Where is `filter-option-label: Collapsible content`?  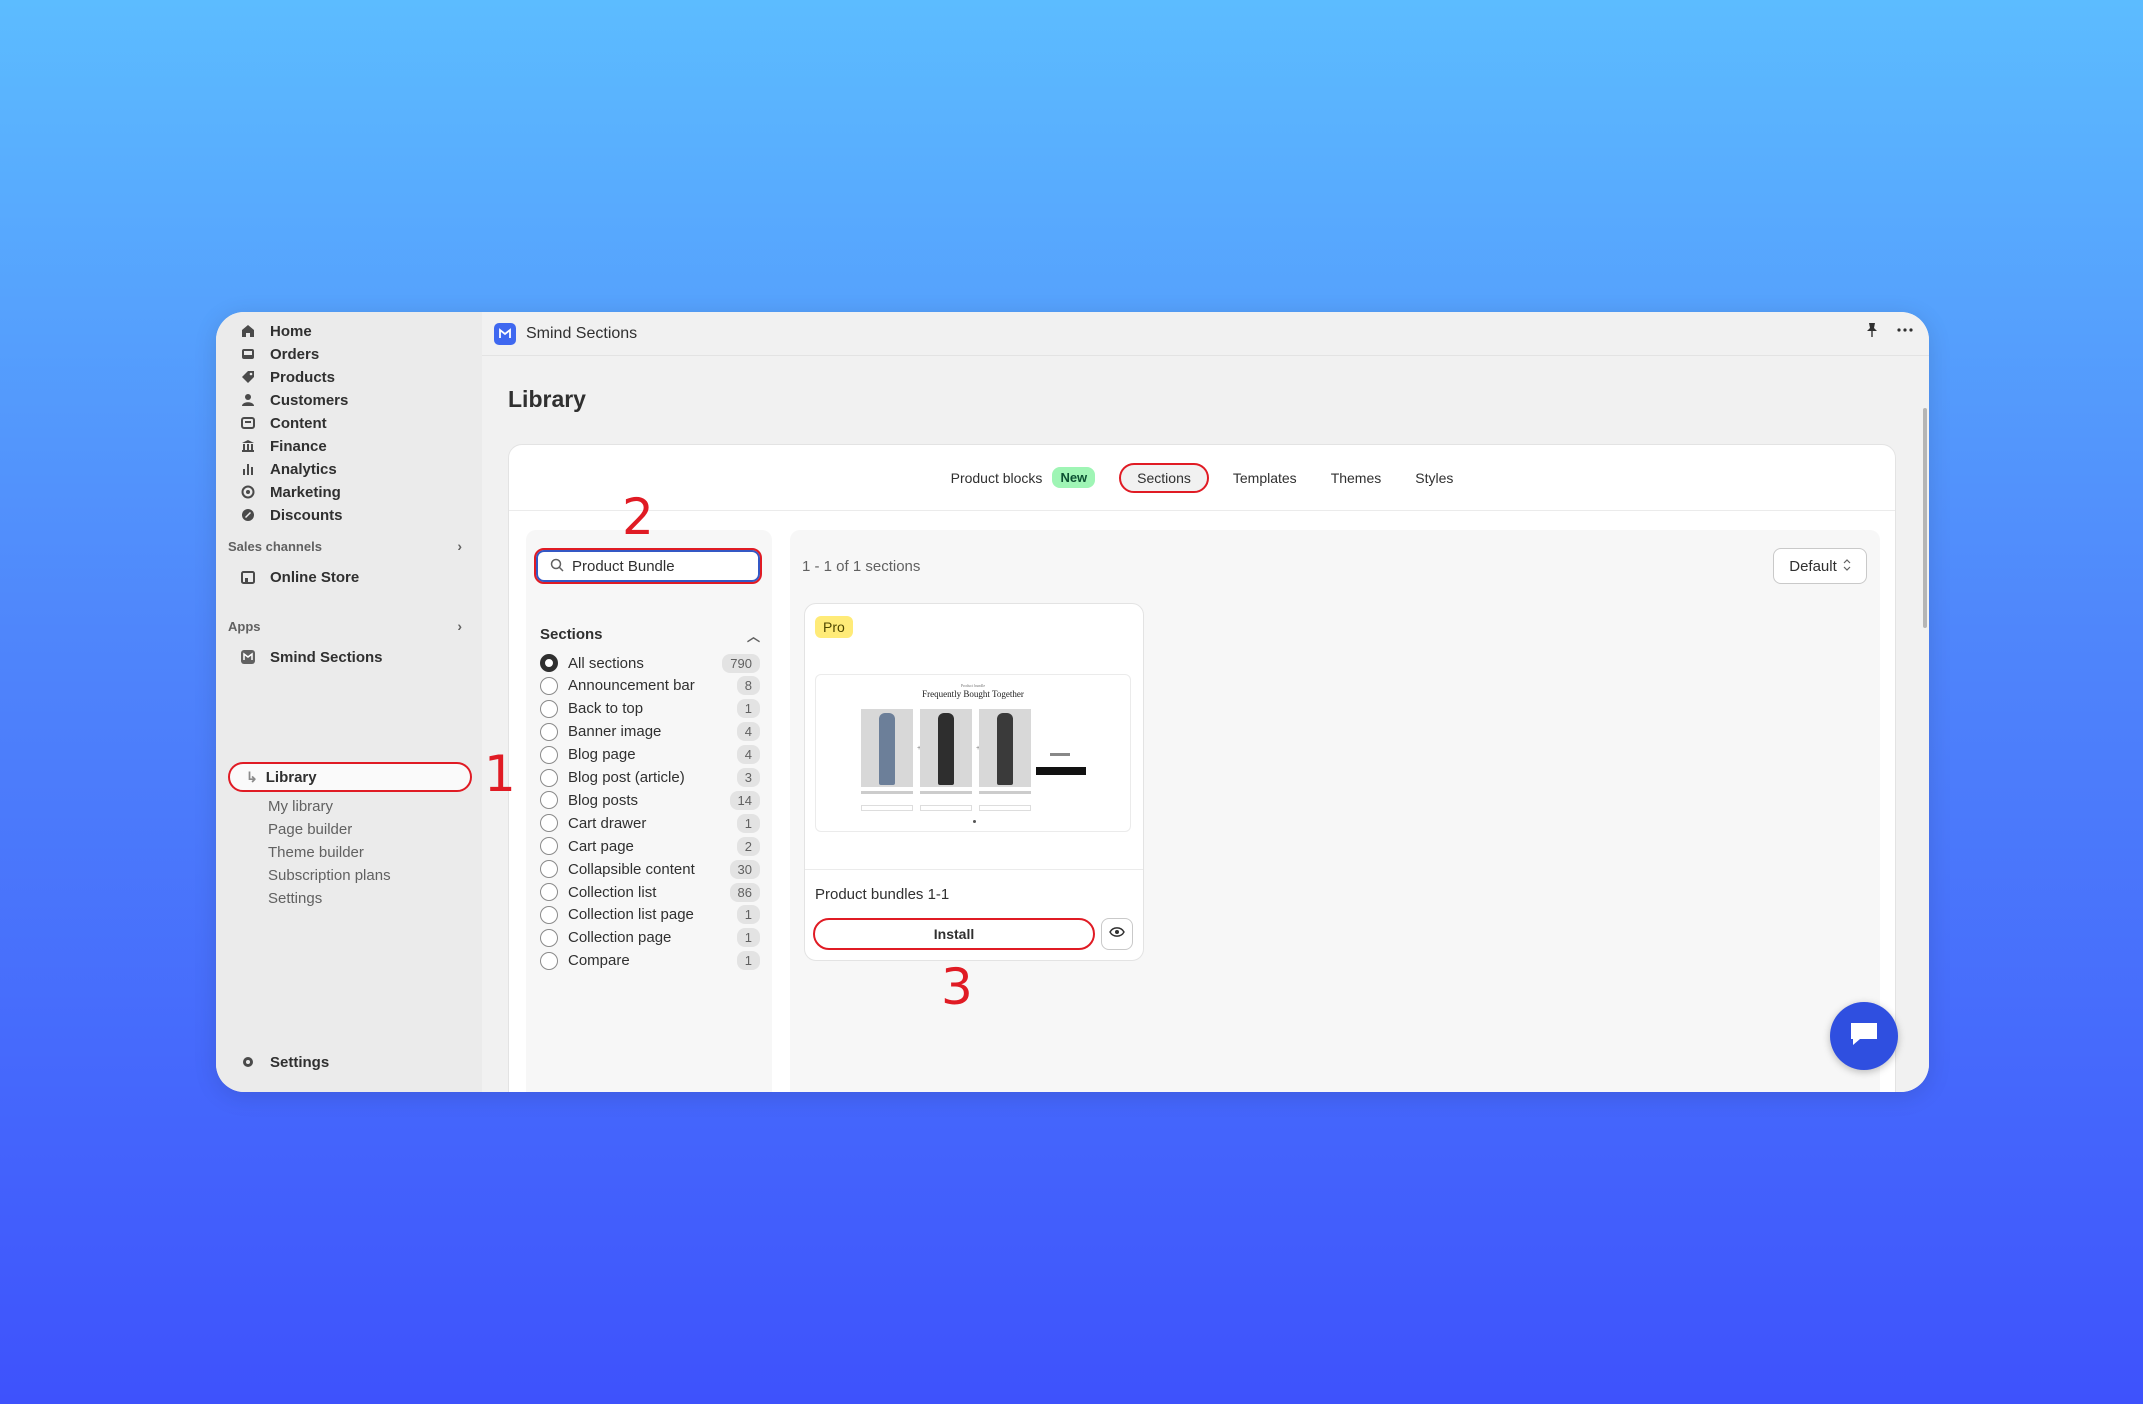 filter-option-label: Collapsible content is located at coordinates (631, 869).